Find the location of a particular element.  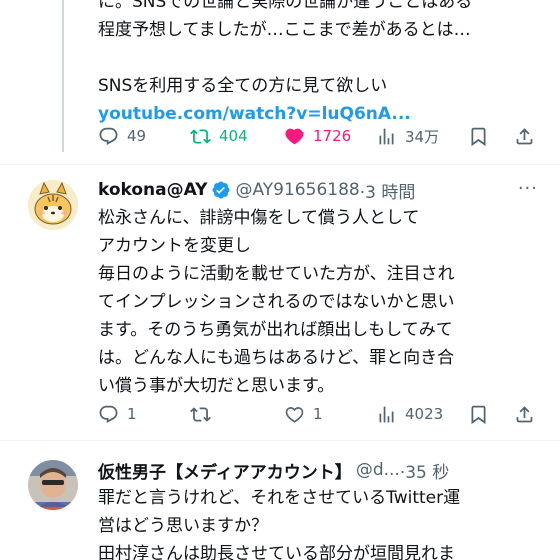

post-2-actions: 1 1 4023 is located at coordinates (318, 414).